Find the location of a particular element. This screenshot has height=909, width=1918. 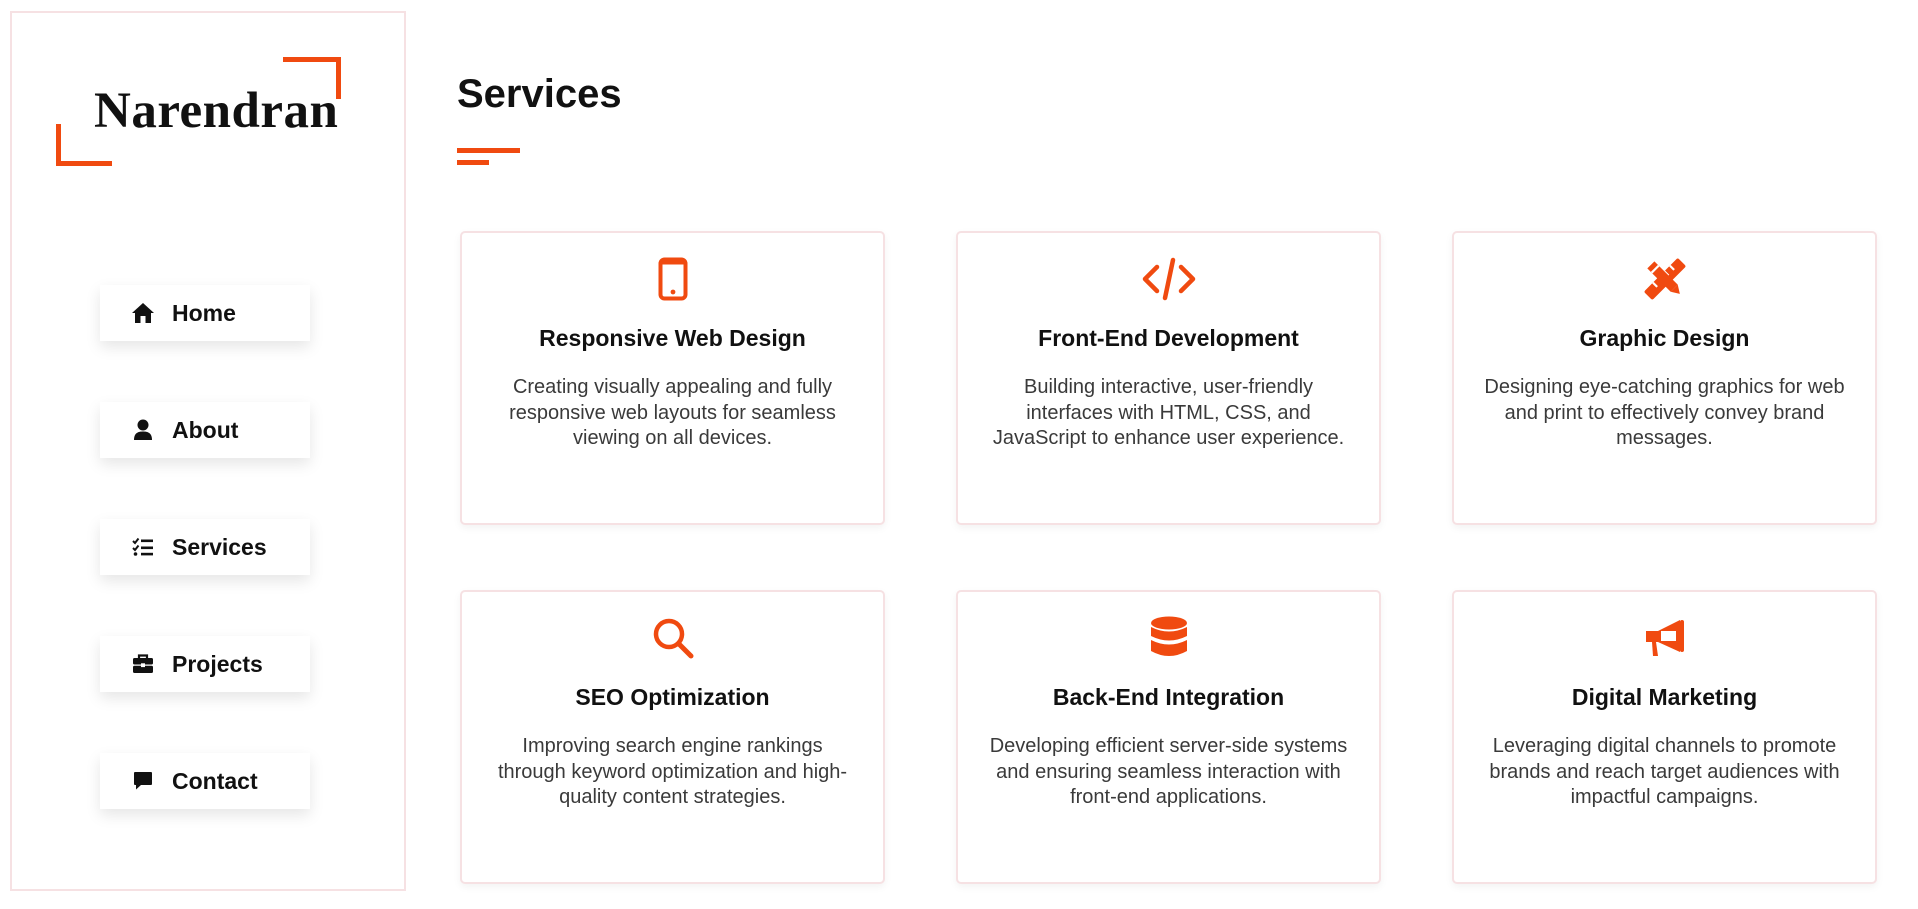

service-title: SEO Optimization is located at coordinates (672, 697).